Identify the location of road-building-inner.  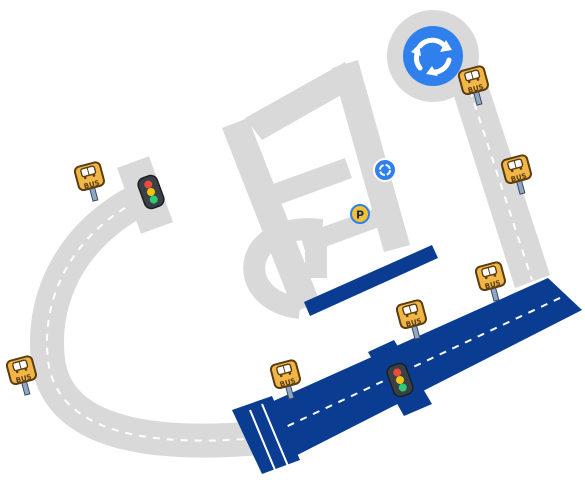
(307, 183).